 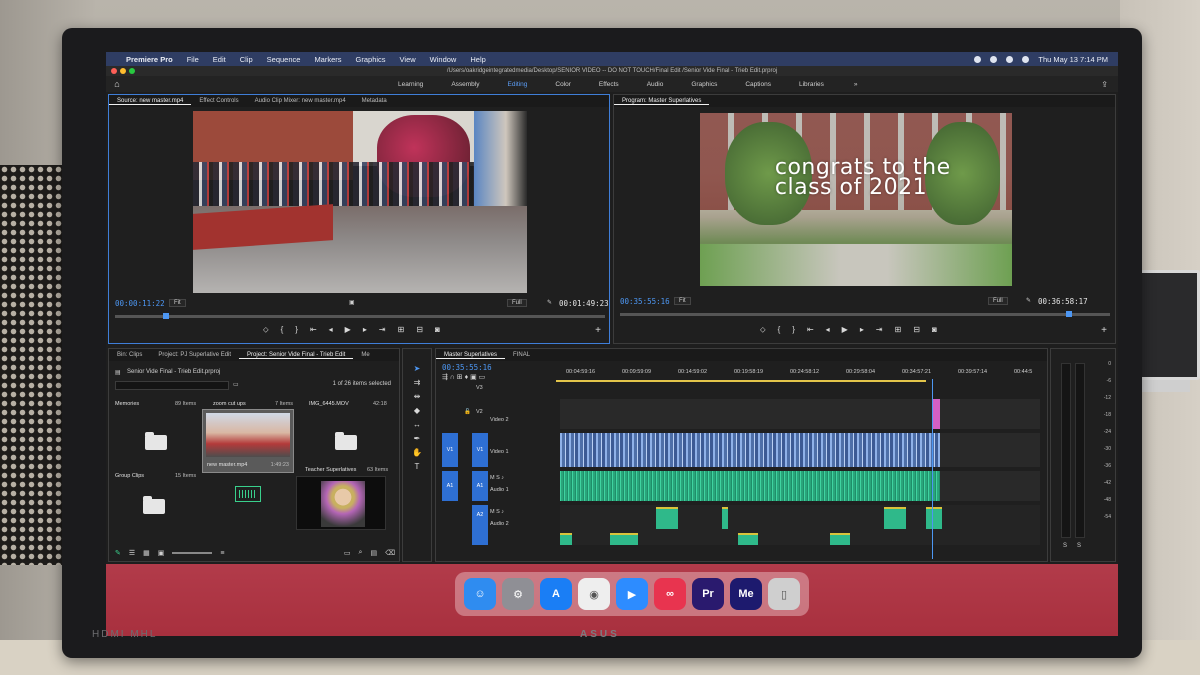 What do you see at coordinates (437, 330) in the screenshot?
I see `export-frame-icon: ◙` at bounding box center [437, 330].